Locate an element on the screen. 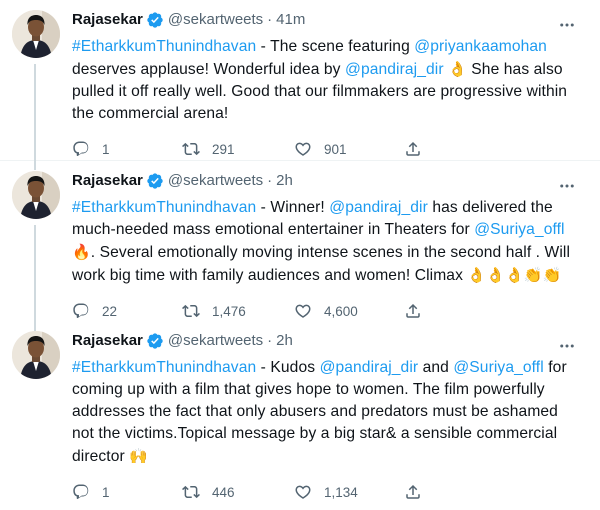 The height and width of the screenshot is (510, 600). tweet-text-segment: deserves applause! Wonderful idea by is located at coordinates (209, 69).